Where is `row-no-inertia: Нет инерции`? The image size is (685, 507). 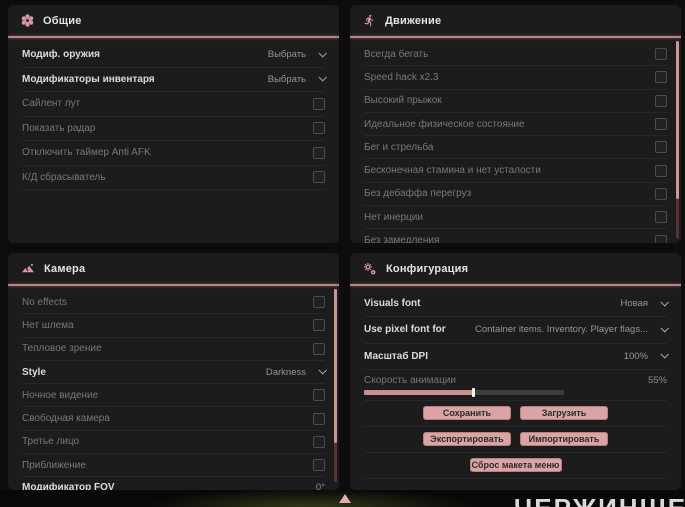
row-no-inertia: Нет инерции is located at coordinates (515, 218).